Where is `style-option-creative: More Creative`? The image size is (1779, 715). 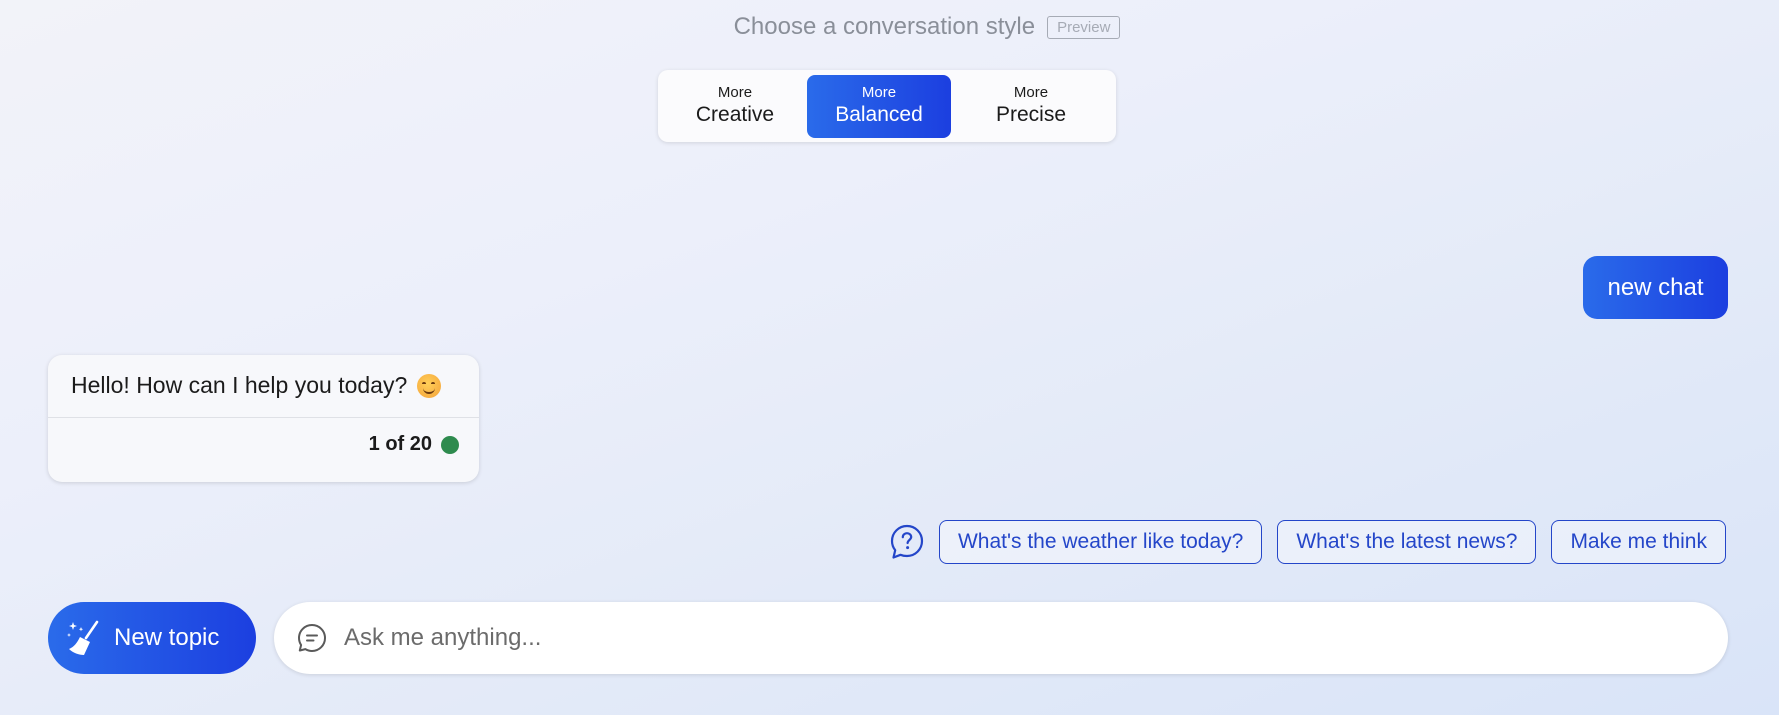
style-option-creative: More Creative is located at coordinates (735, 106).